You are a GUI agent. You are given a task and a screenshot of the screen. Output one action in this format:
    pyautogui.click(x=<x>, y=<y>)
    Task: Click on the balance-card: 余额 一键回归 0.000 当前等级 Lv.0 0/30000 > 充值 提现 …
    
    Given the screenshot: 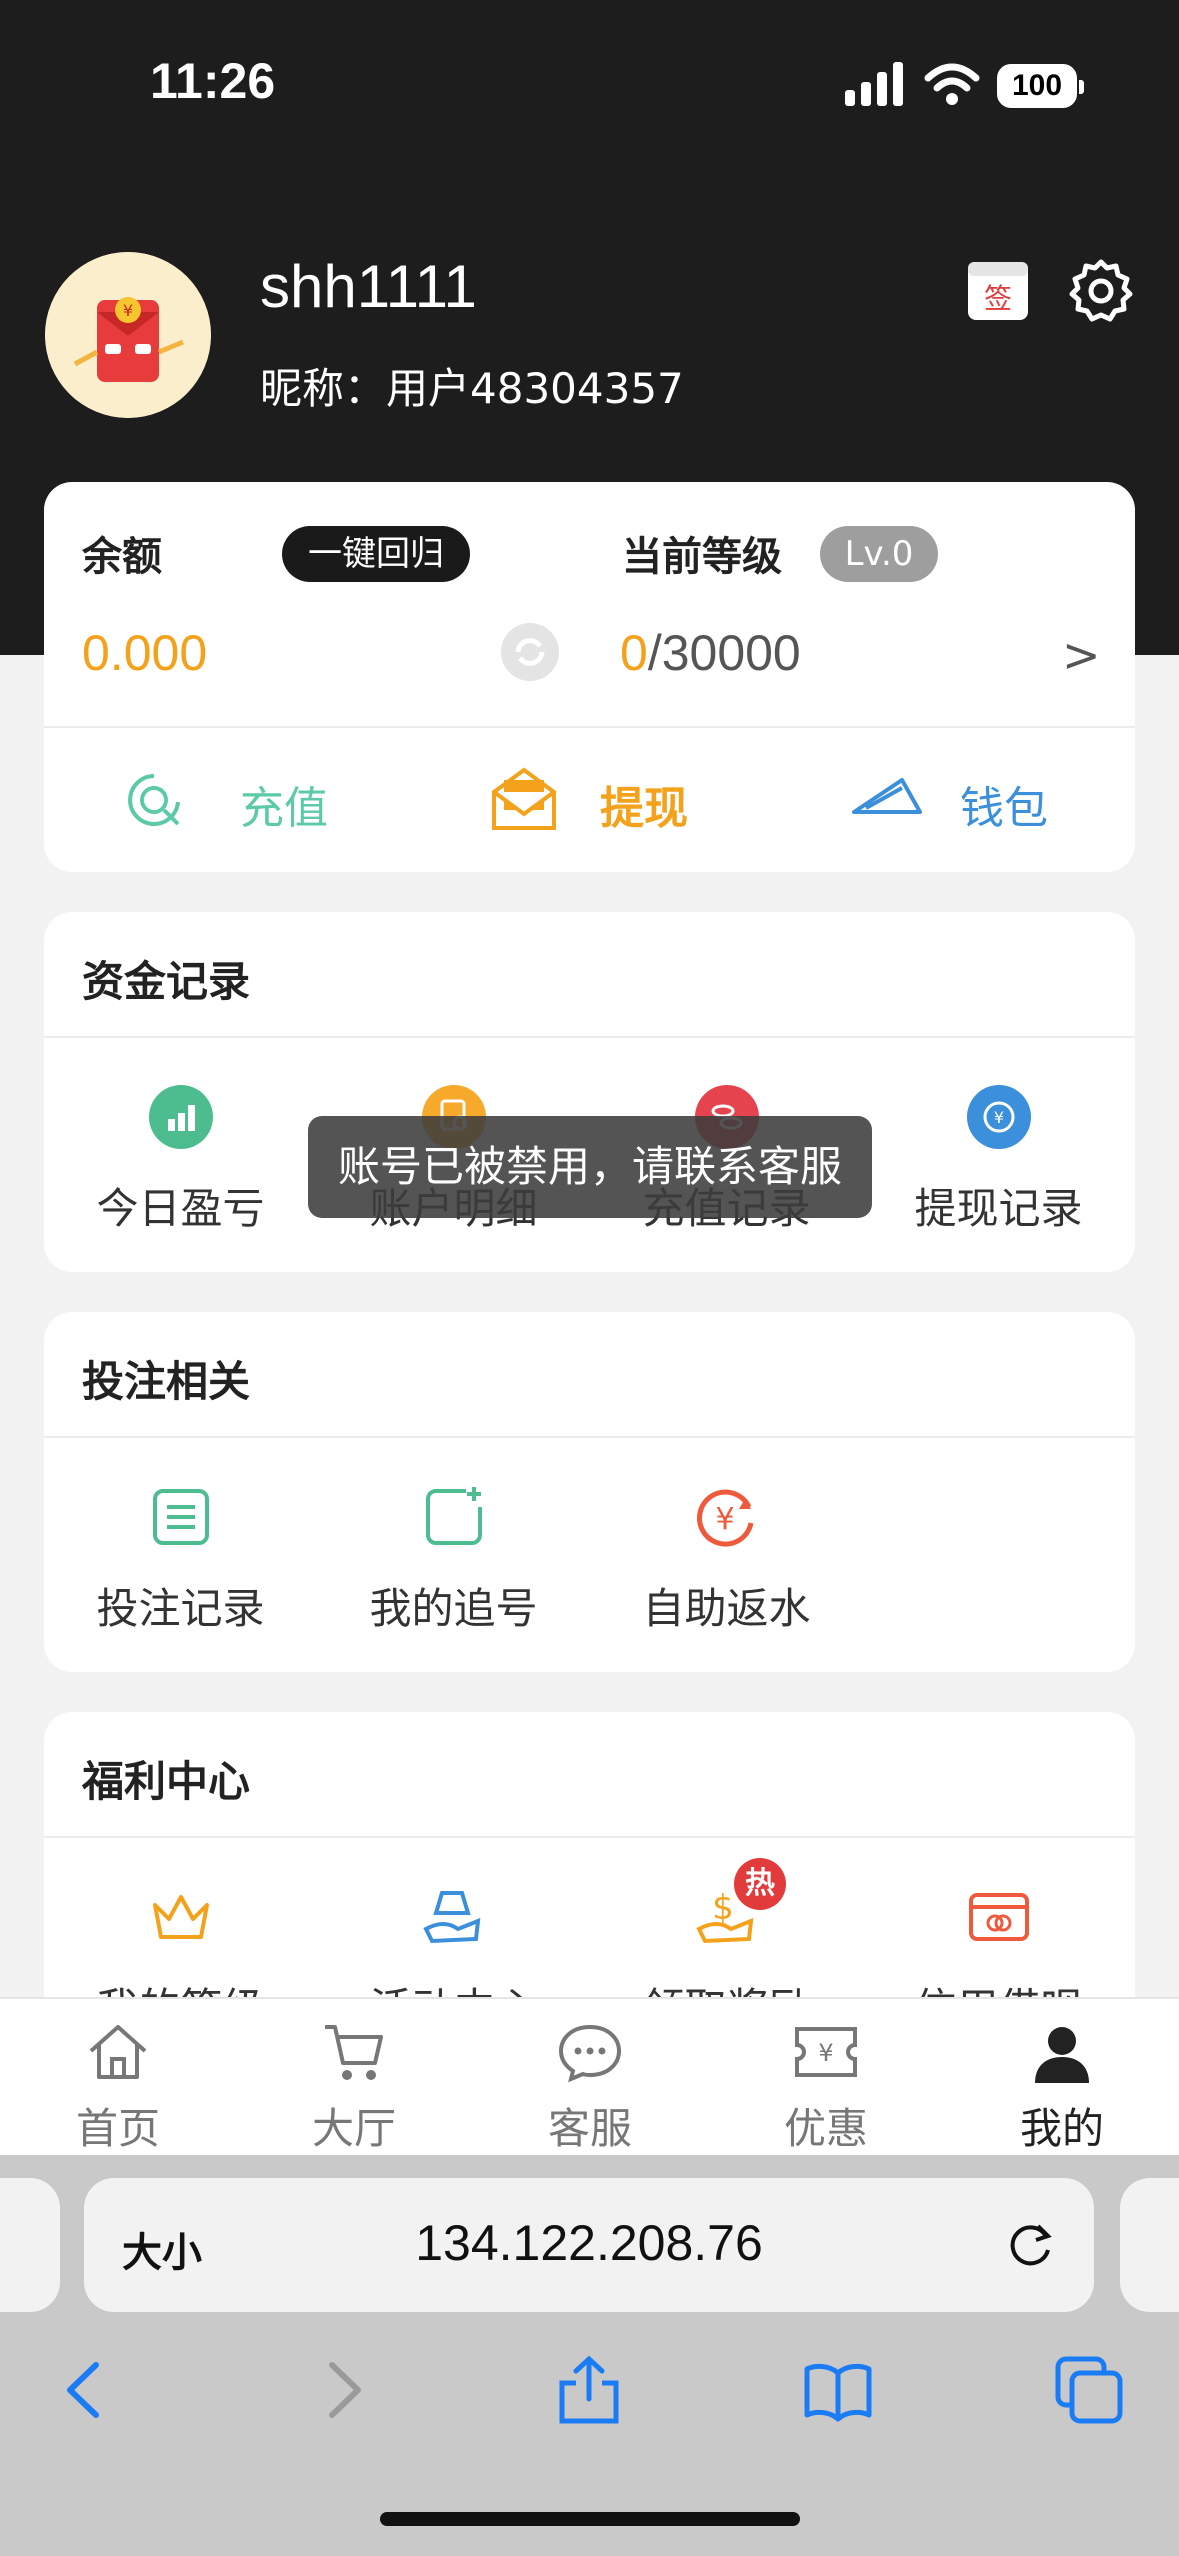 What is the action you would take?
    pyautogui.click(x=589, y=677)
    